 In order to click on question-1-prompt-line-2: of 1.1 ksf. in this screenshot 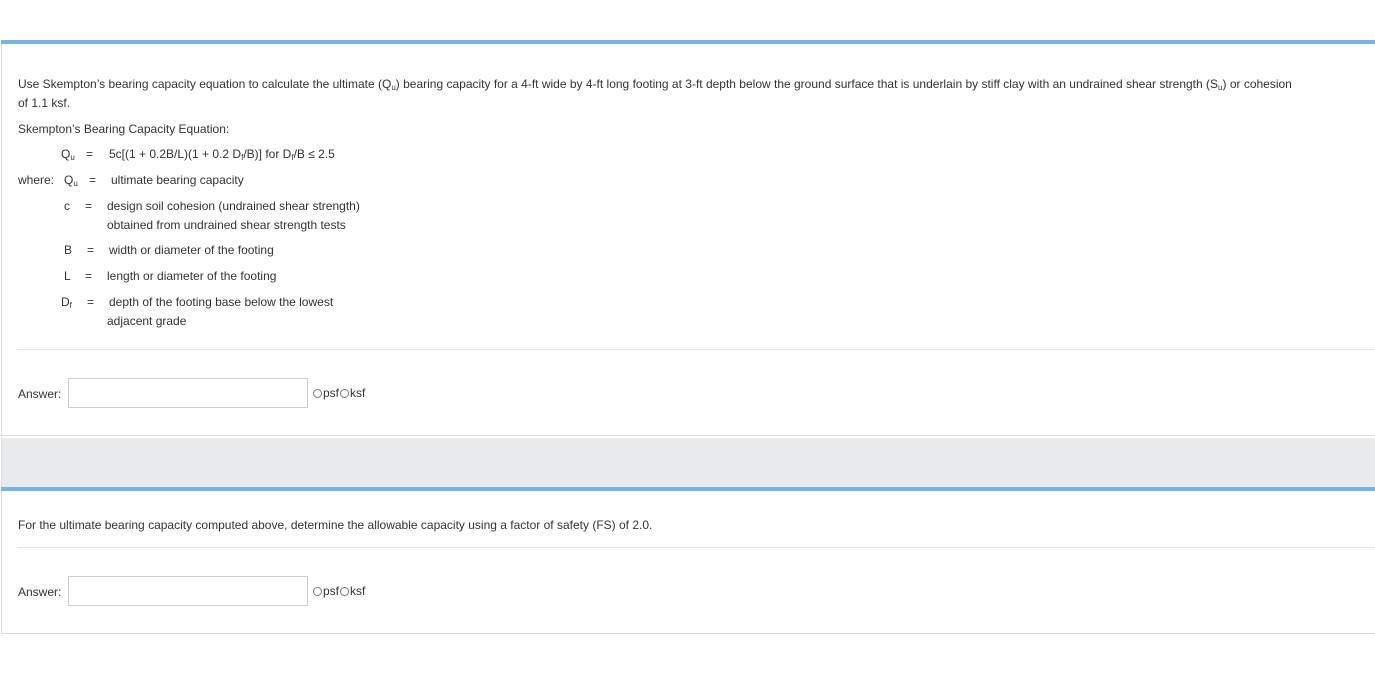, I will do `click(44, 103)`.